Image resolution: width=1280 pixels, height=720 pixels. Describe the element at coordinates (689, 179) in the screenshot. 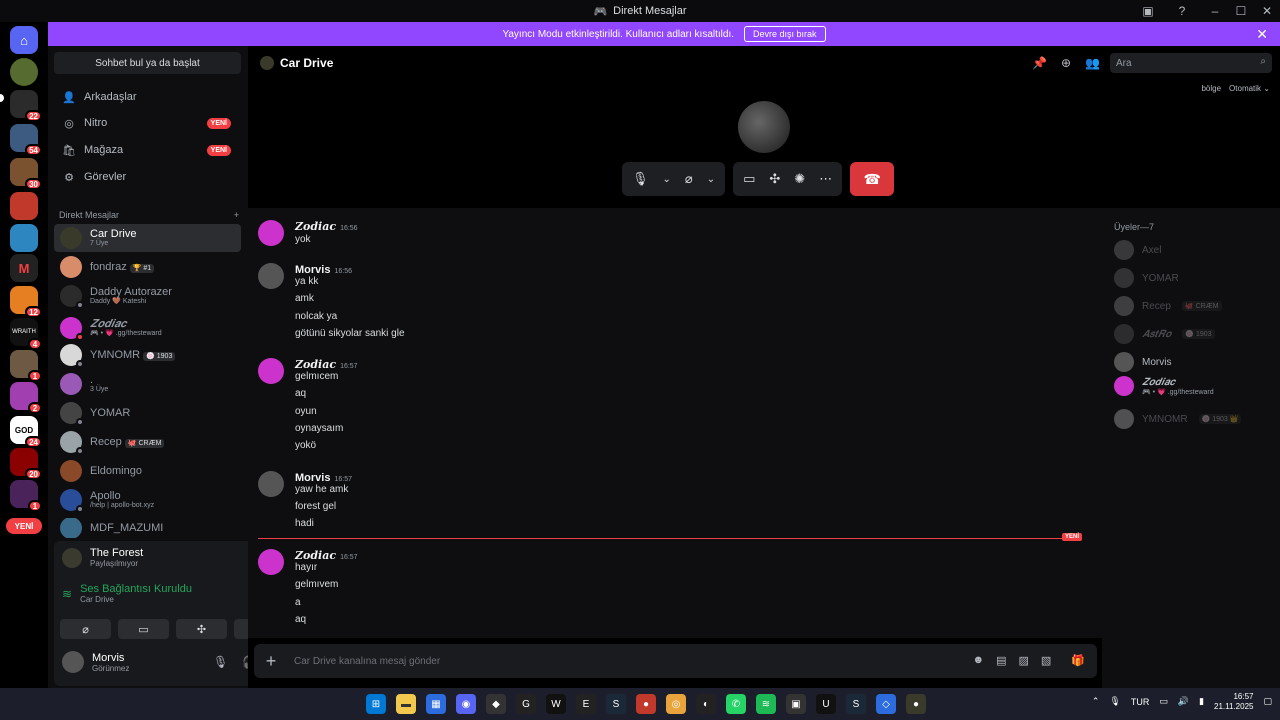

I see `camera-off-icon: ⌀` at that location.